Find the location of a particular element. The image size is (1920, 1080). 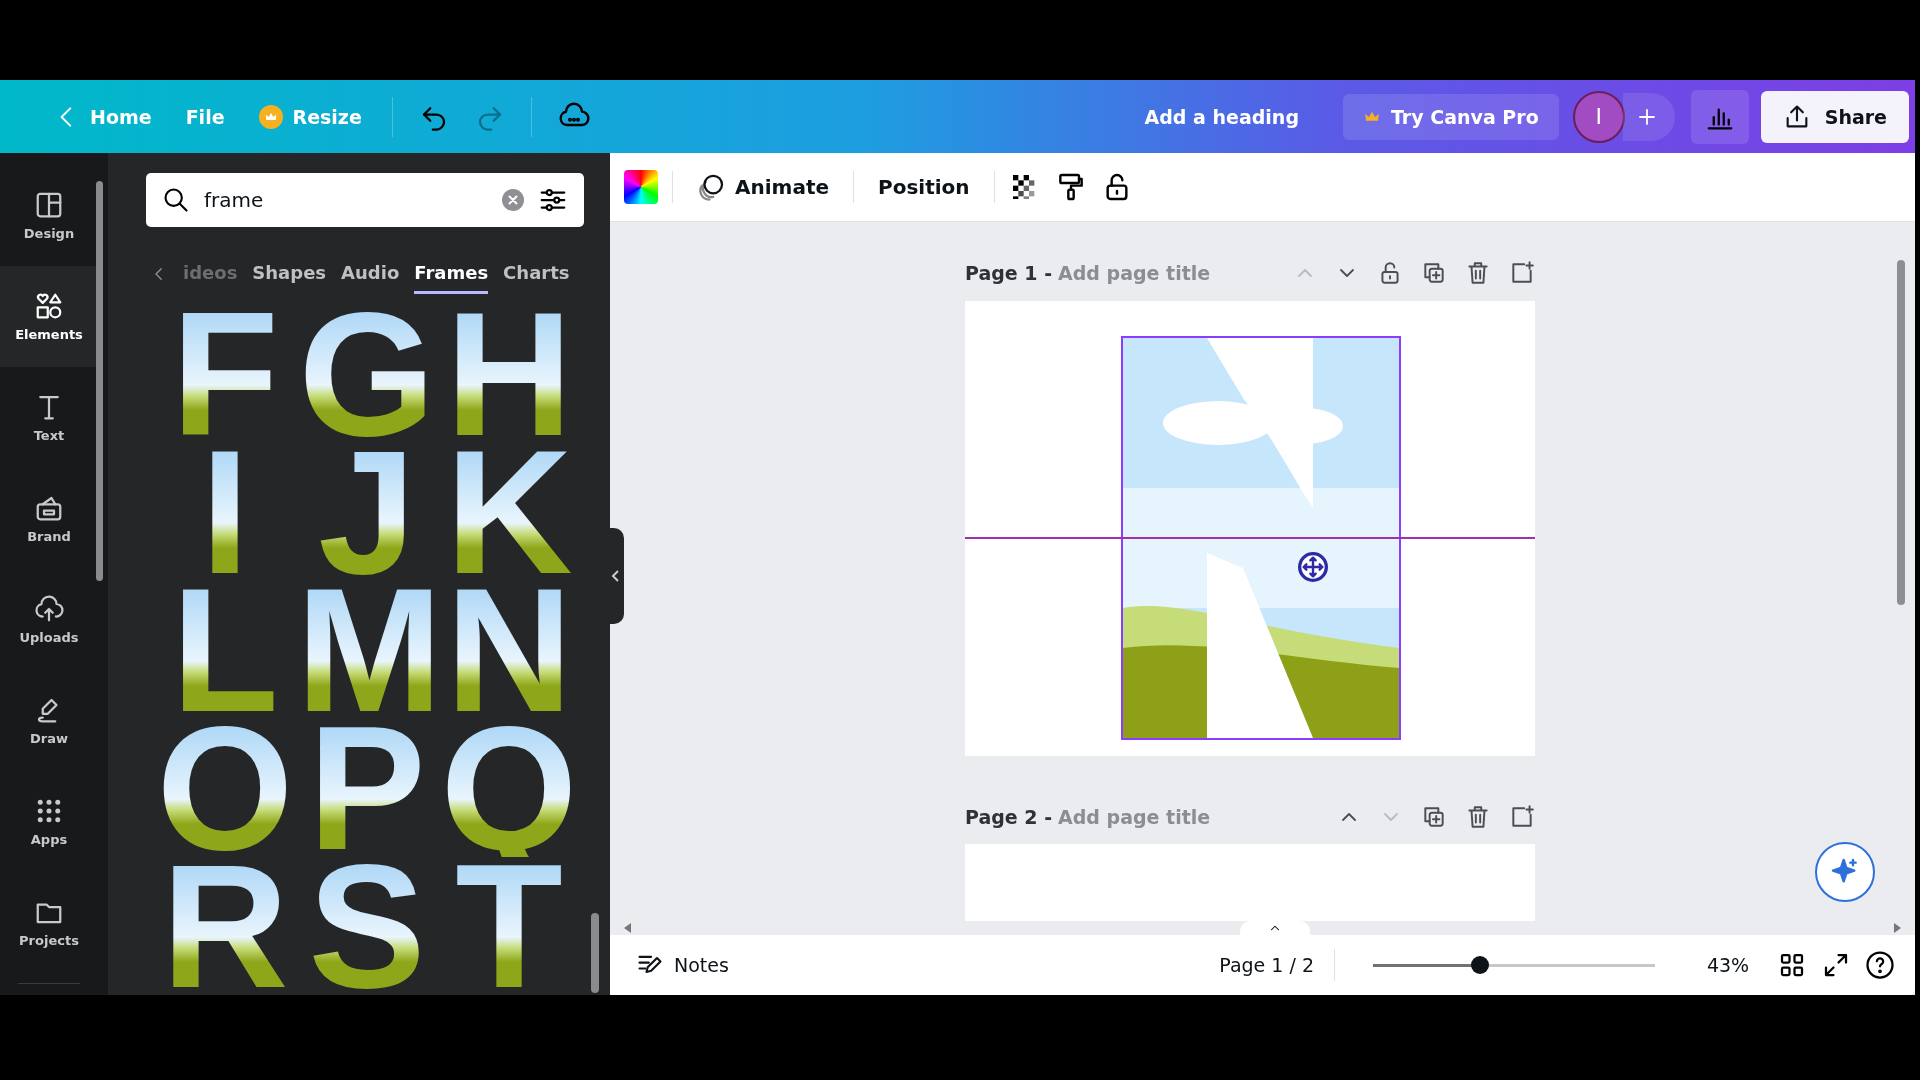

sidebar-item: Draw is located at coordinates (49, 720).